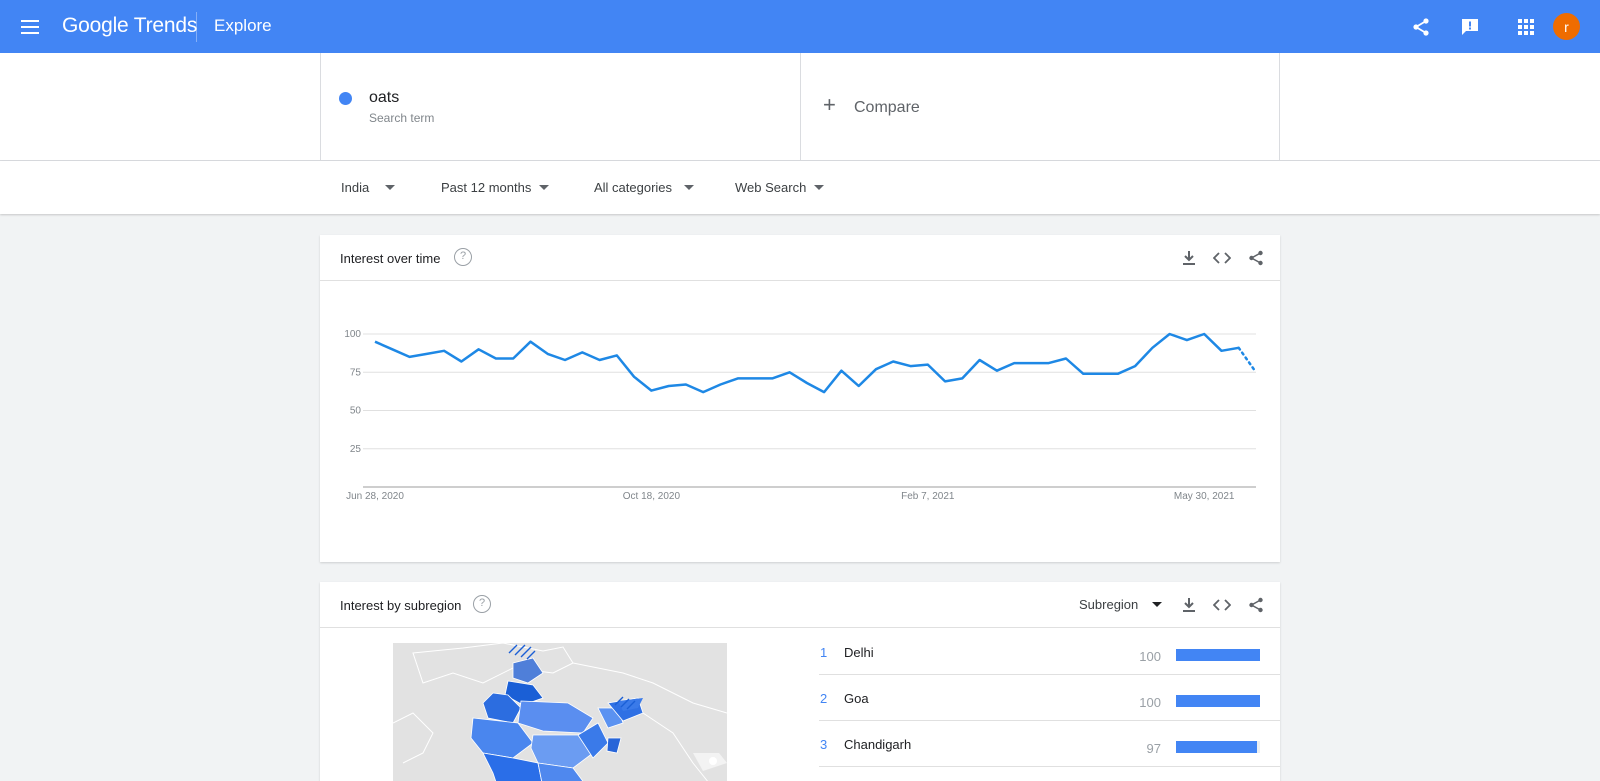  I want to click on x-tick-label: May 30, 2021, so click(1204, 496).